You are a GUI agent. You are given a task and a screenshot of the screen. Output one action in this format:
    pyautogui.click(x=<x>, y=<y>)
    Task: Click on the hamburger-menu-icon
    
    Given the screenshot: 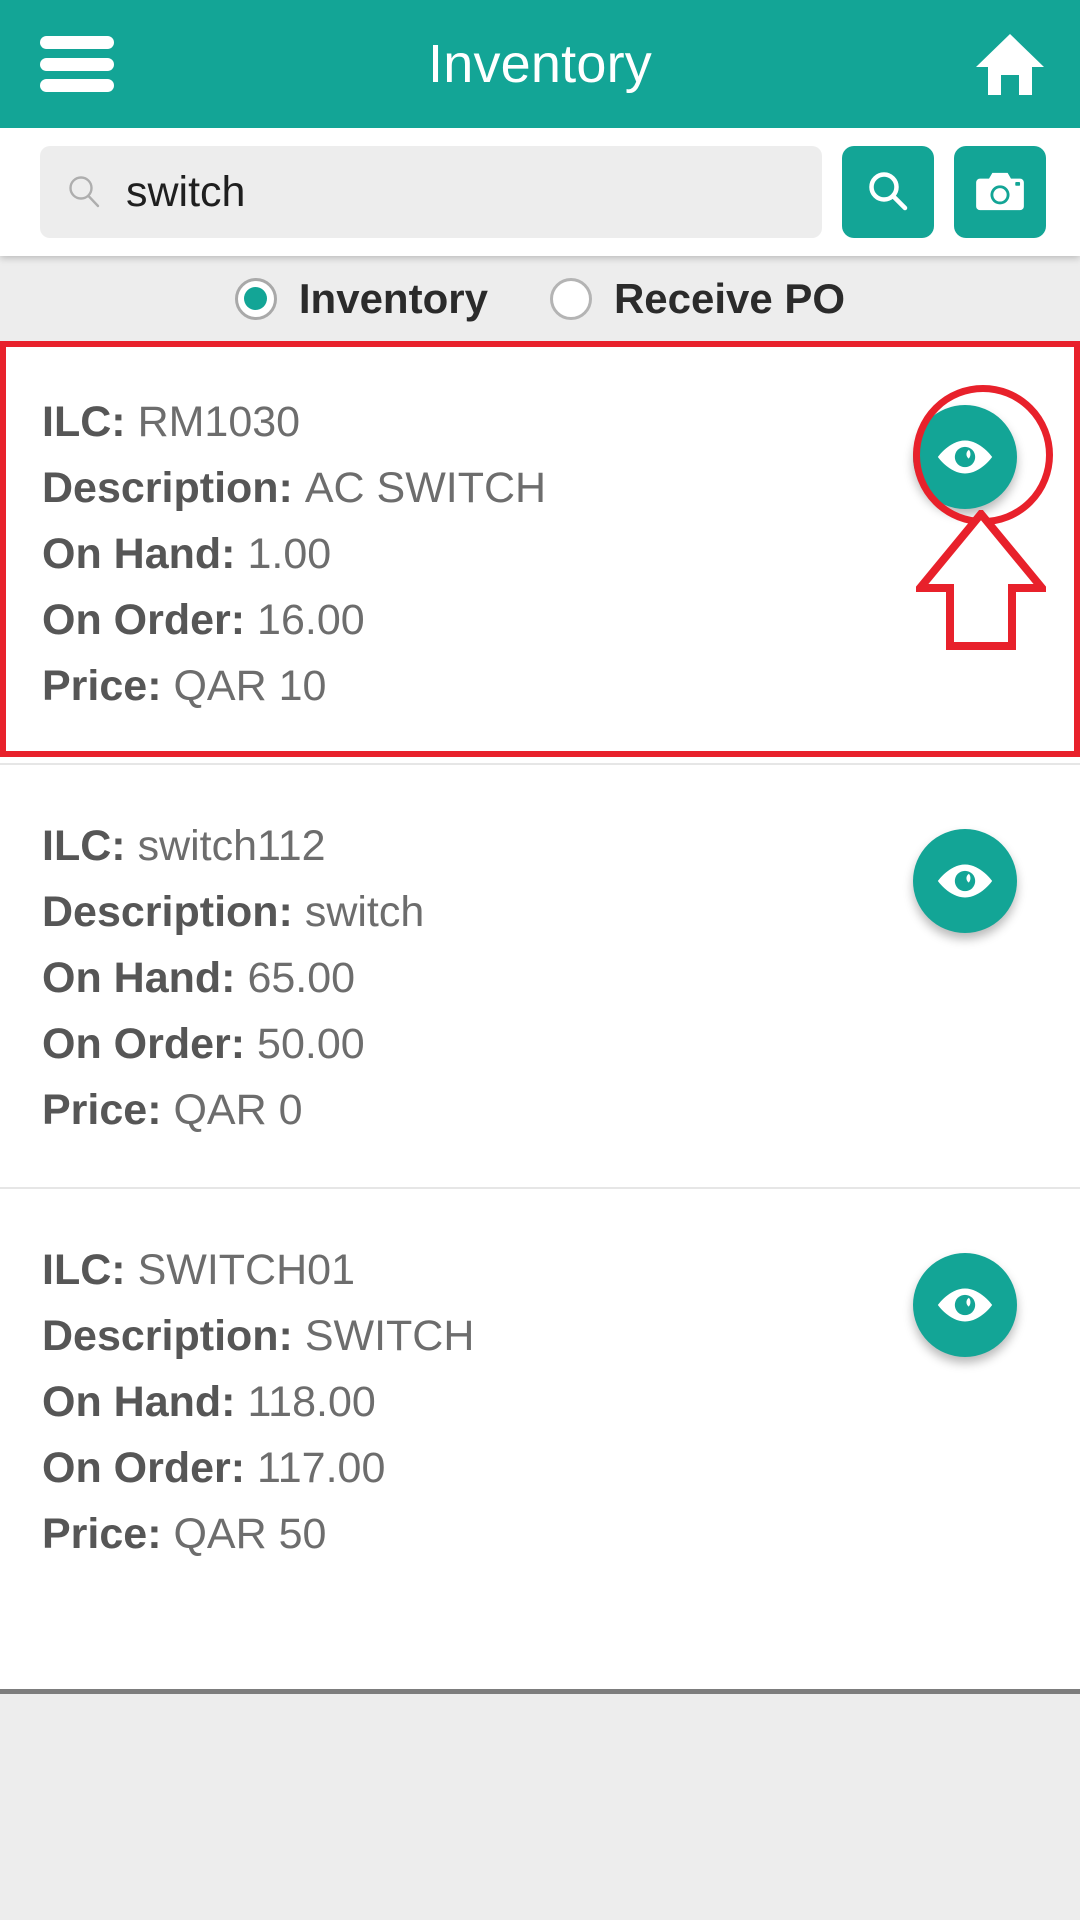 What is the action you would take?
    pyautogui.click(x=77, y=64)
    